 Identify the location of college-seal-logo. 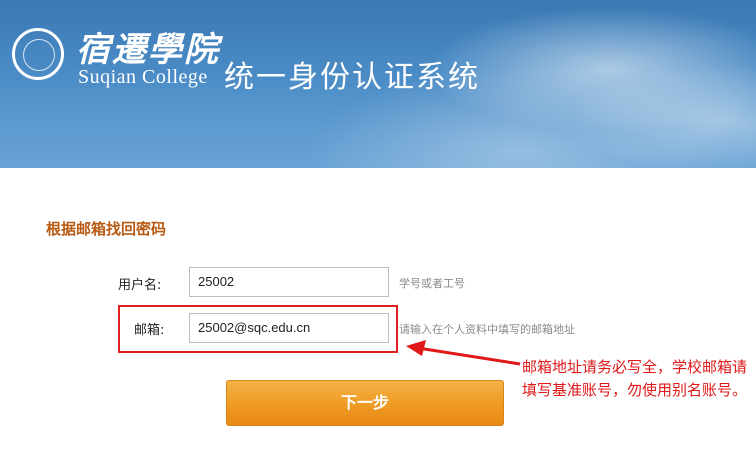
(38, 54).